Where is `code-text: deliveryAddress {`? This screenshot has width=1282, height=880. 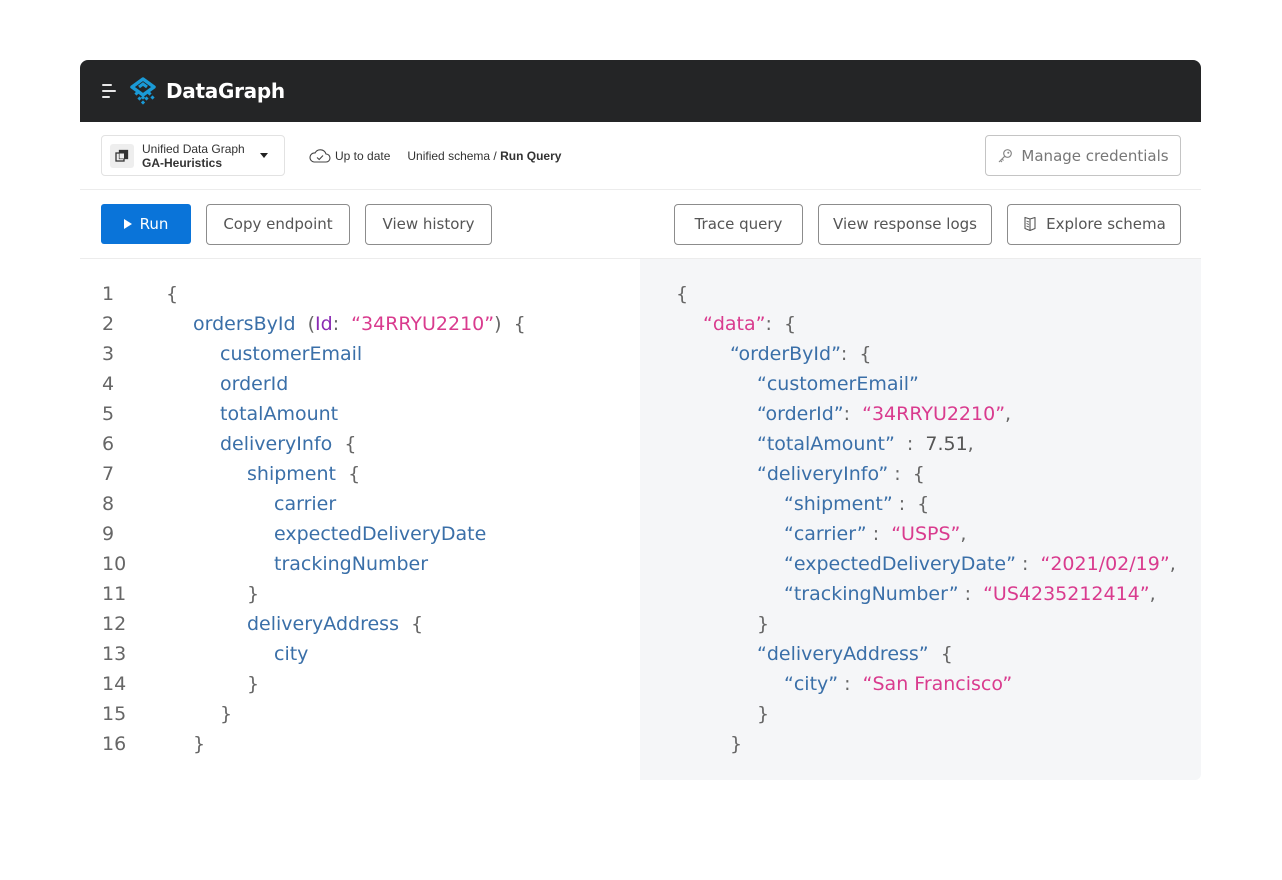
code-text: deliveryAddress { is located at coordinates (335, 624).